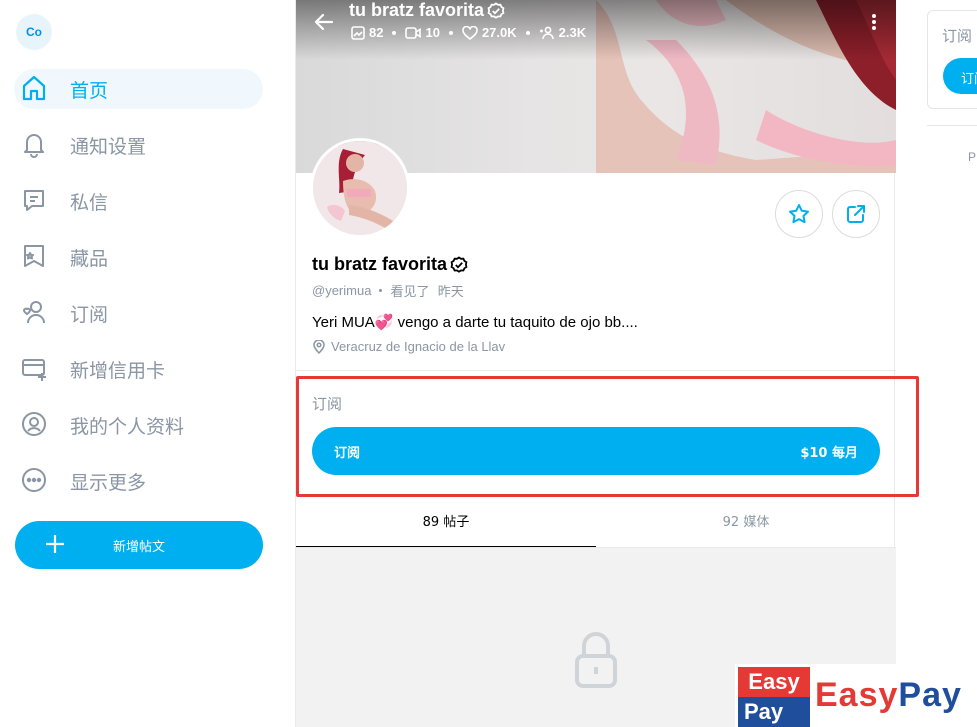 This screenshot has height=727, width=977. Describe the element at coordinates (596, 370) in the screenshot. I see `section-divider` at that location.